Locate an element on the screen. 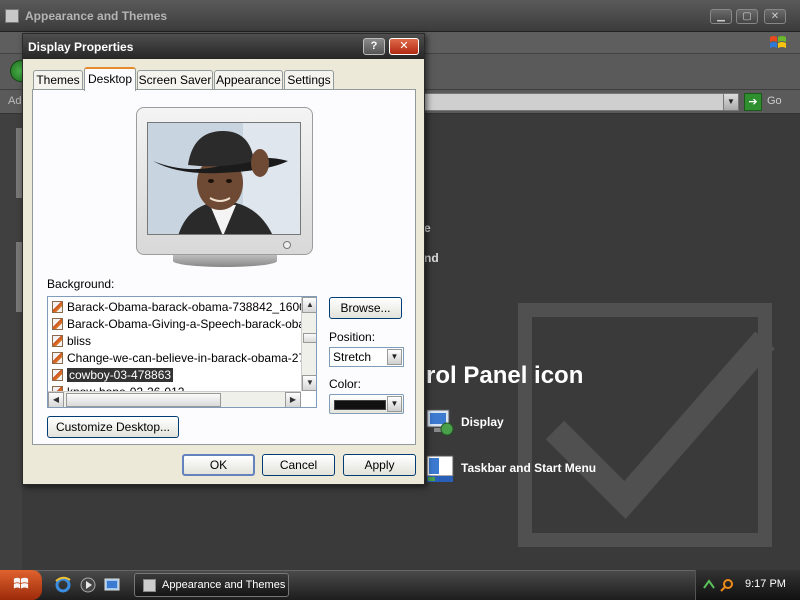 The image size is (800, 600). help-button: ? is located at coordinates (374, 46).